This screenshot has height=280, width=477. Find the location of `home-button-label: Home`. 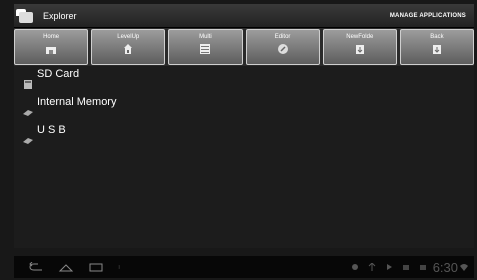

home-button-label: Home is located at coordinates (51, 37).